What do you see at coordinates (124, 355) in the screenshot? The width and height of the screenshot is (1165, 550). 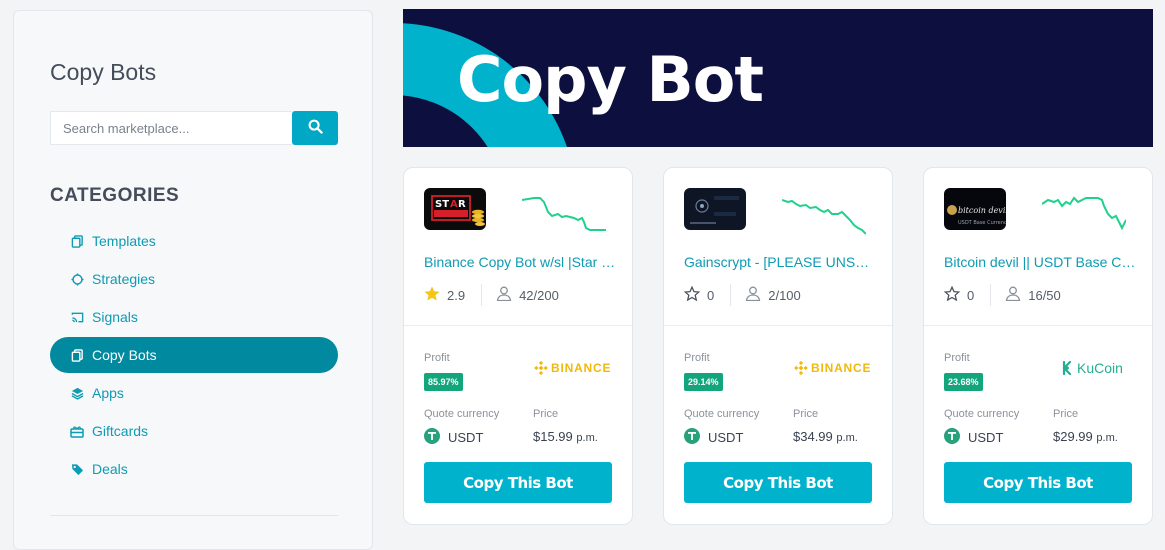 I see `category-label: Copy Bots` at bounding box center [124, 355].